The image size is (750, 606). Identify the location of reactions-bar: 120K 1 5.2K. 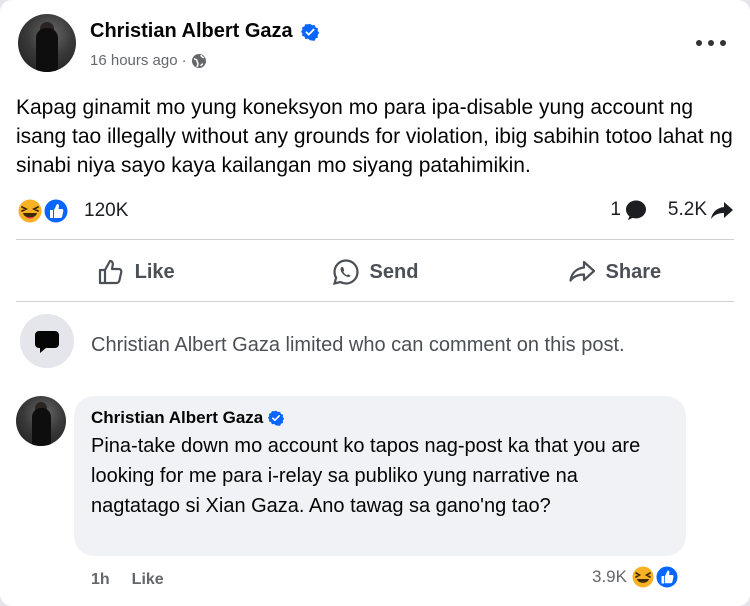
(375, 211).